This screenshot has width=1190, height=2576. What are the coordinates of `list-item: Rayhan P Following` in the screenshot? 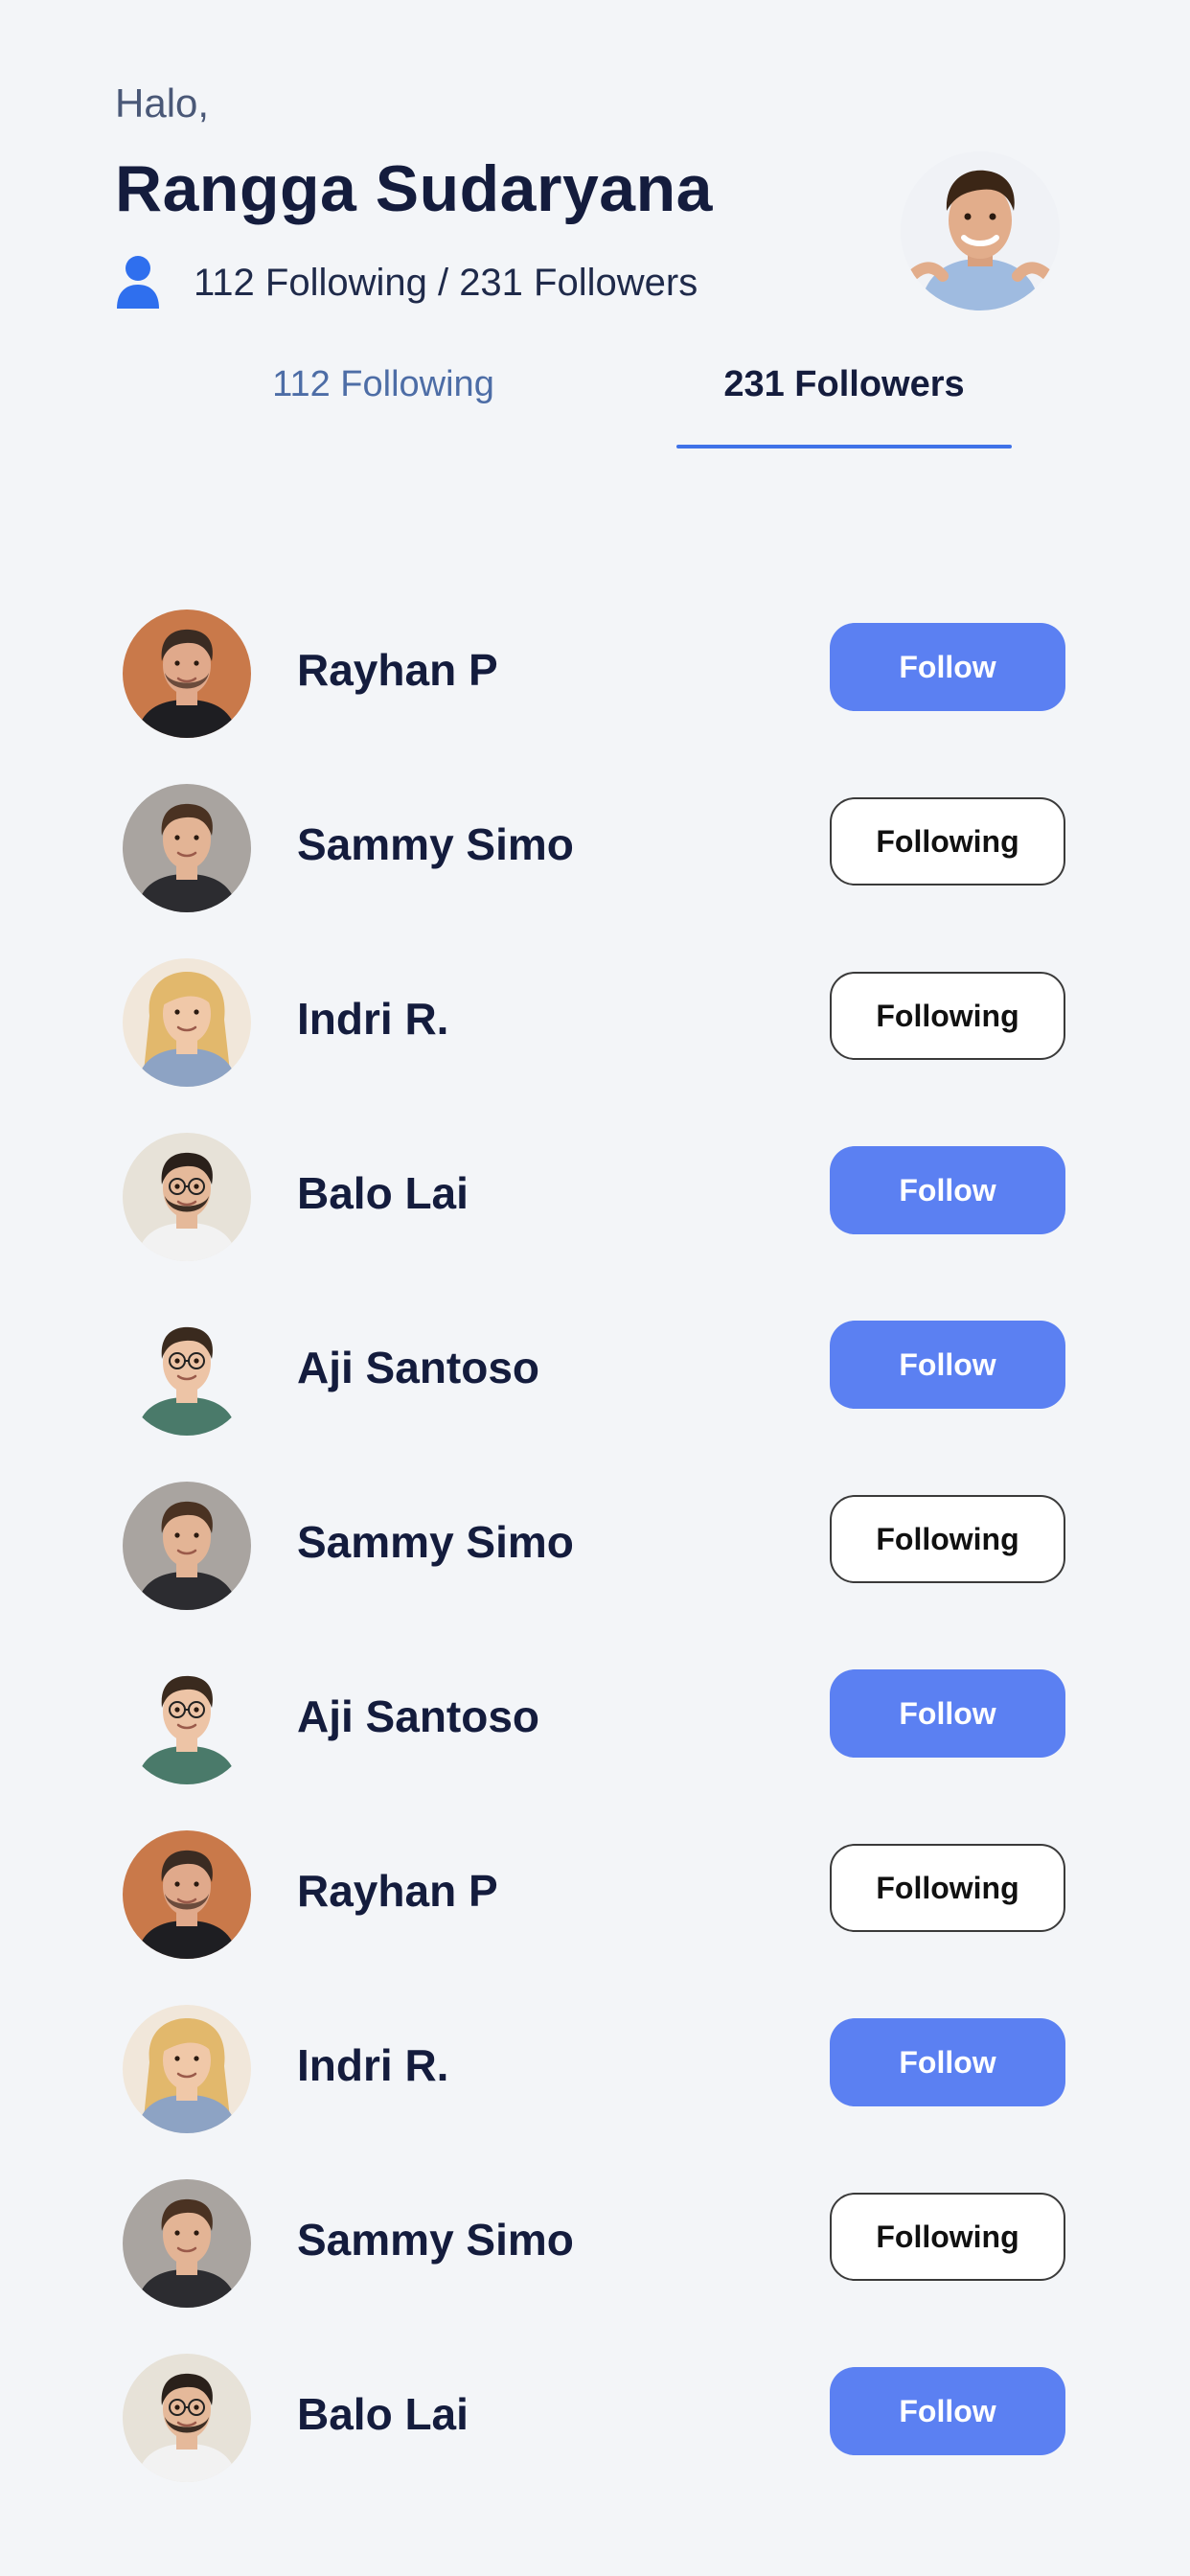 It's located at (595, 1902).